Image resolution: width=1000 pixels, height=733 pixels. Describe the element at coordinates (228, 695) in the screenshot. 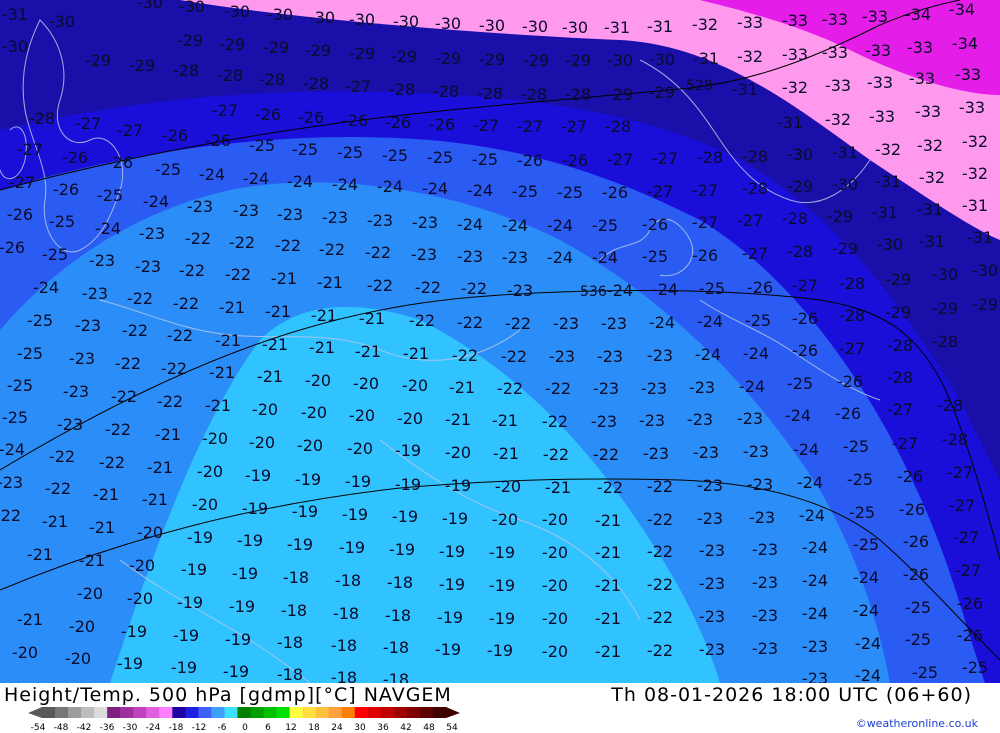

I see `map-title: Height/Temp. 500 hPa [gdmp][°C] NAVGEM` at that location.